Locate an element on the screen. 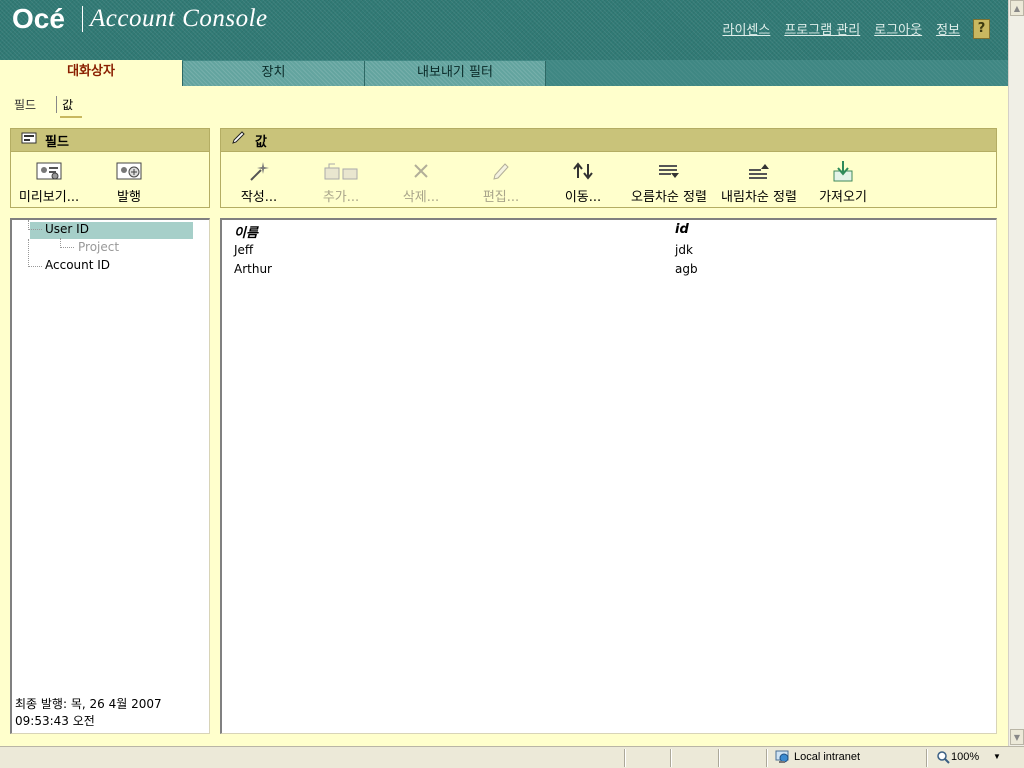 The image size is (1024, 768). sparkle-icon is located at coordinates (259, 171).